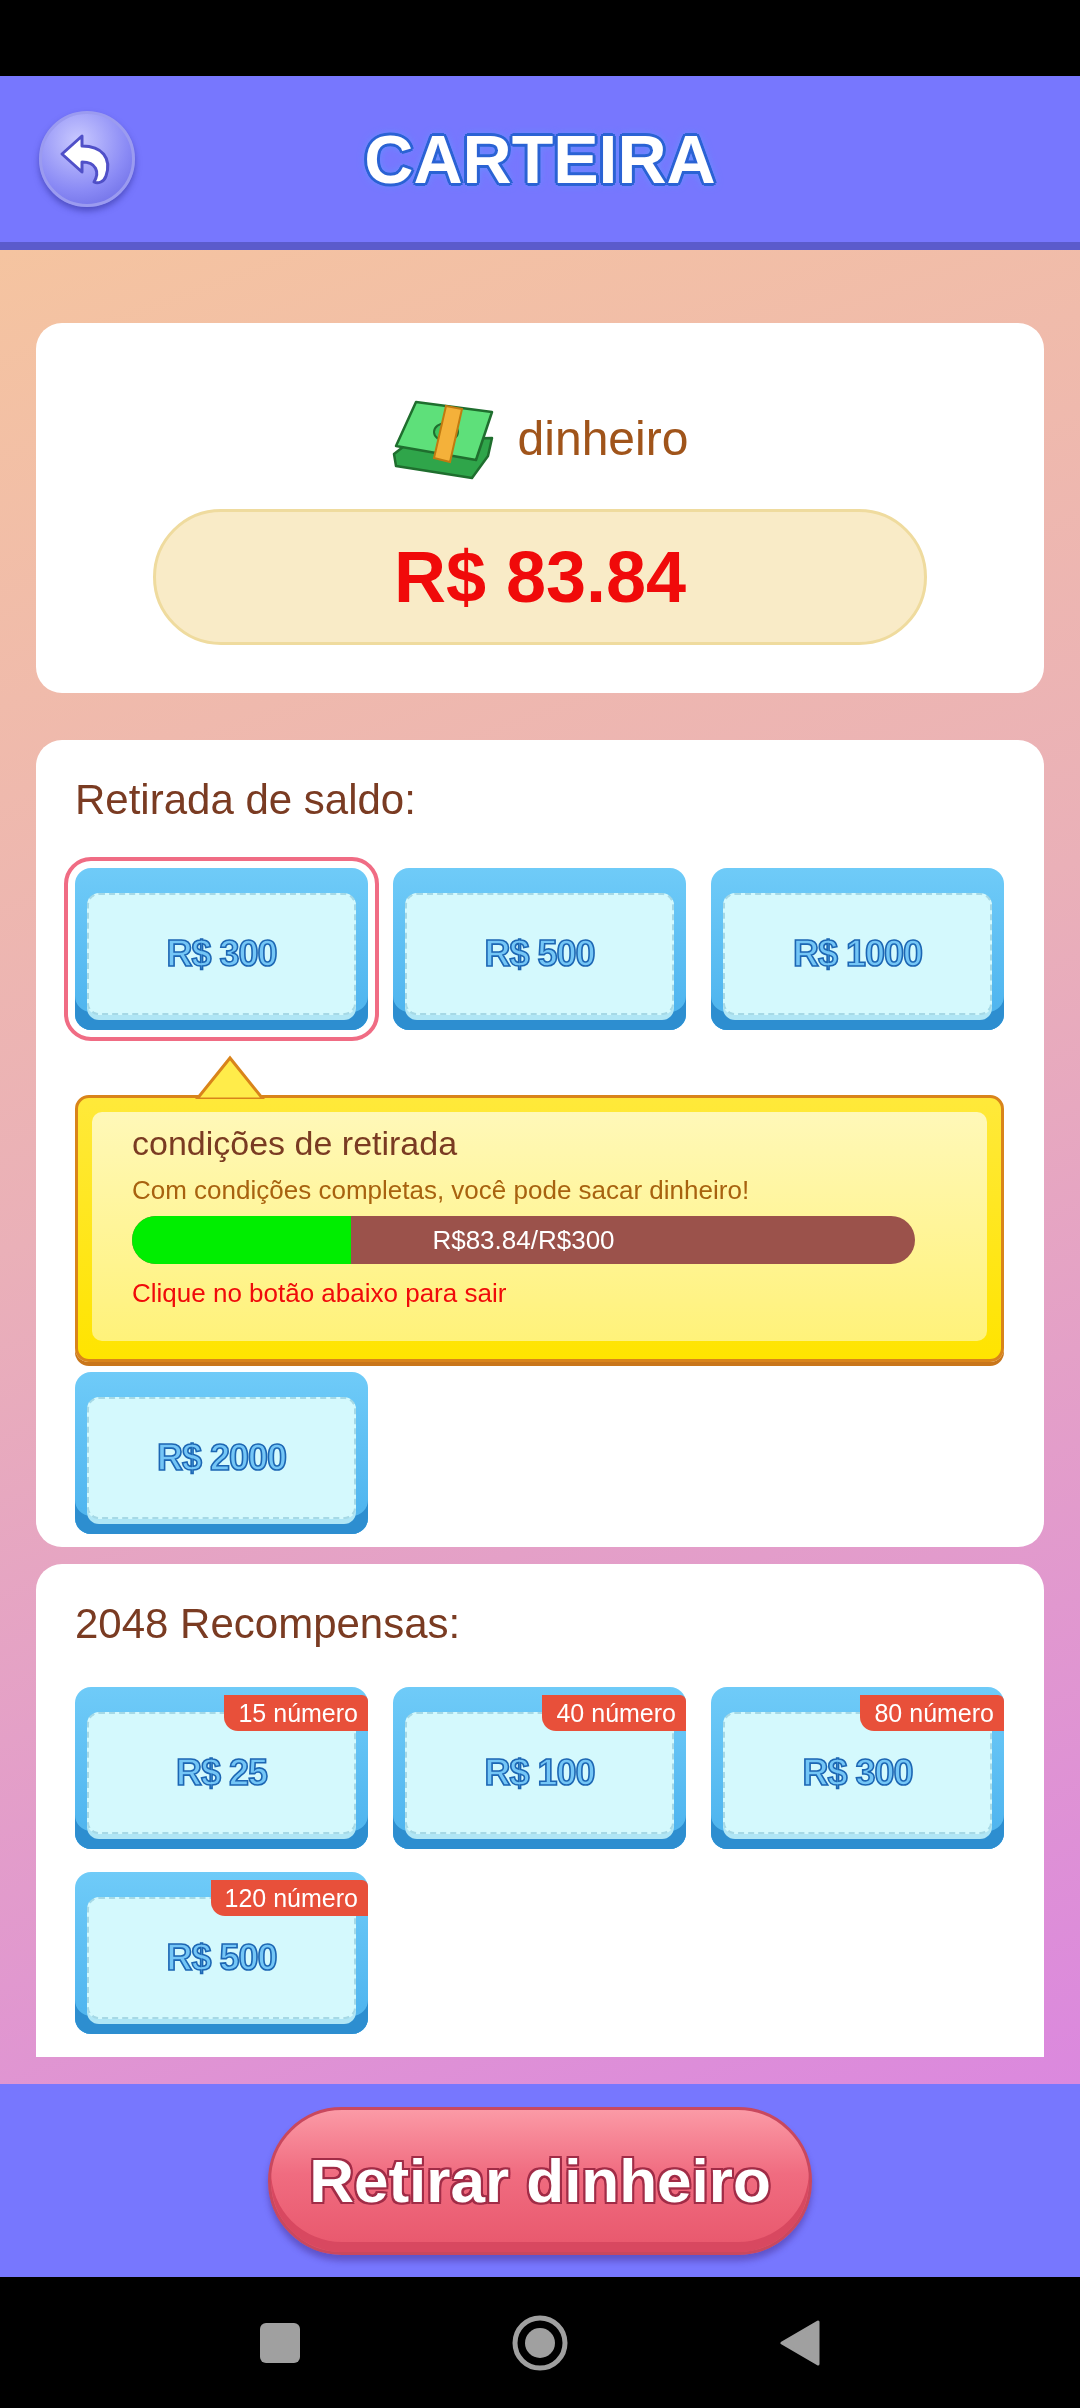 This screenshot has height=2408, width=1080. What do you see at coordinates (540, 159) in the screenshot?
I see `page-title: CARTEIRA` at bounding box center [540, 159].